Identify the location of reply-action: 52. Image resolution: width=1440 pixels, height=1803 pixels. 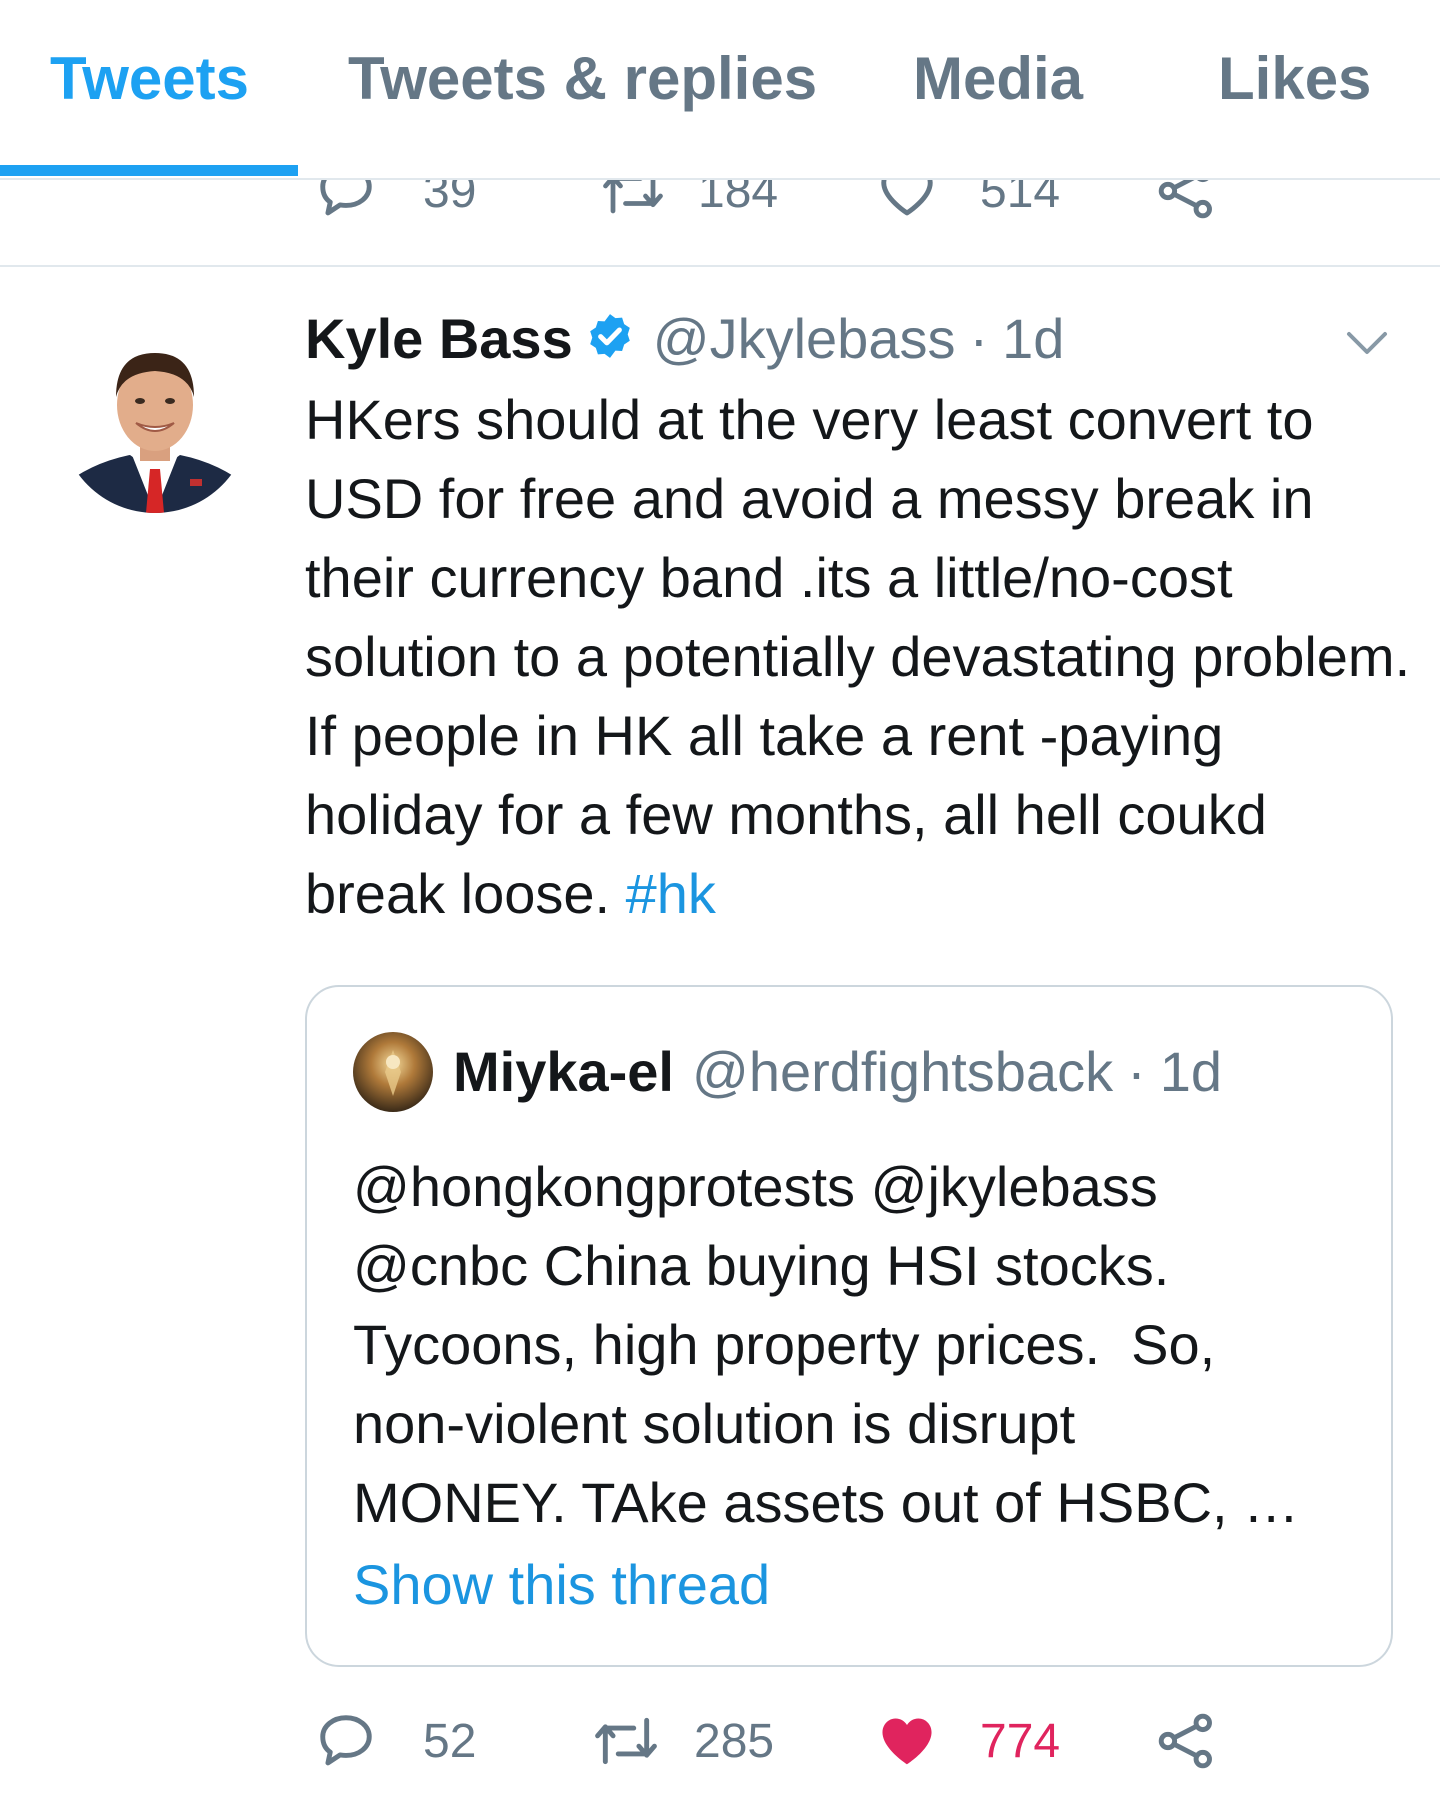
(395, 1741).